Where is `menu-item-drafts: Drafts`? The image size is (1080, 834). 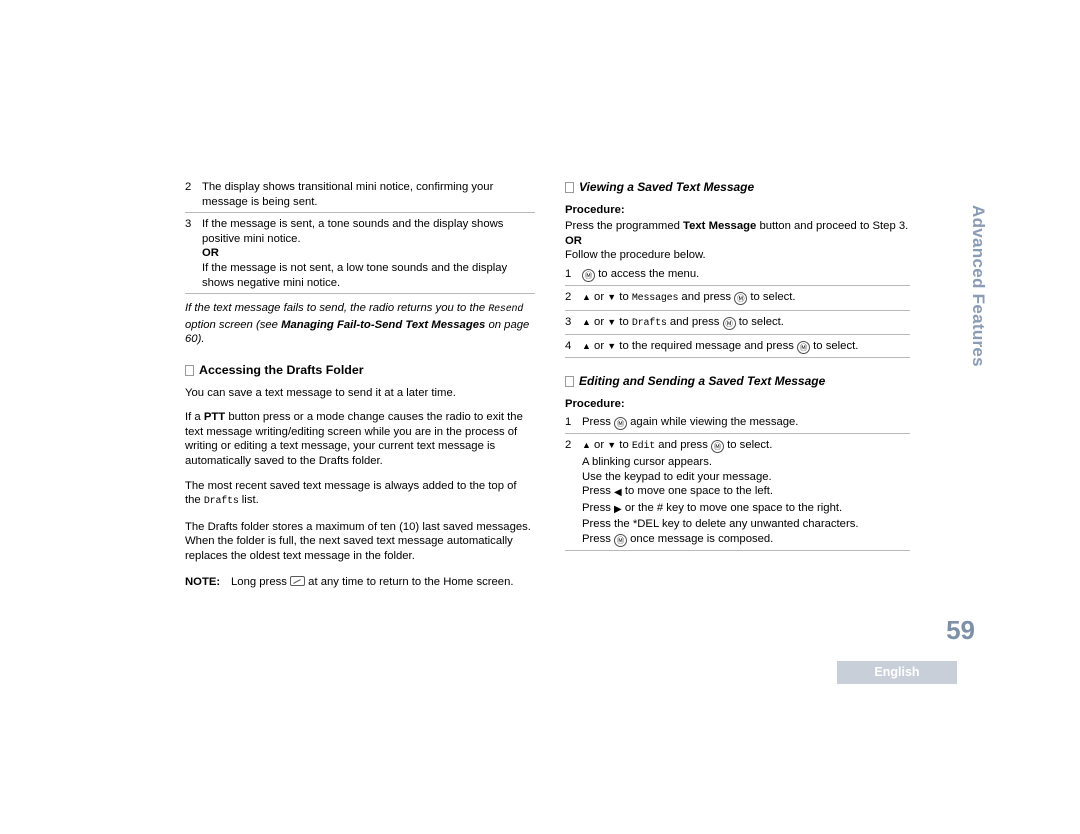
menu-item-drafts: Drafts is located at coordinates (649, 323).